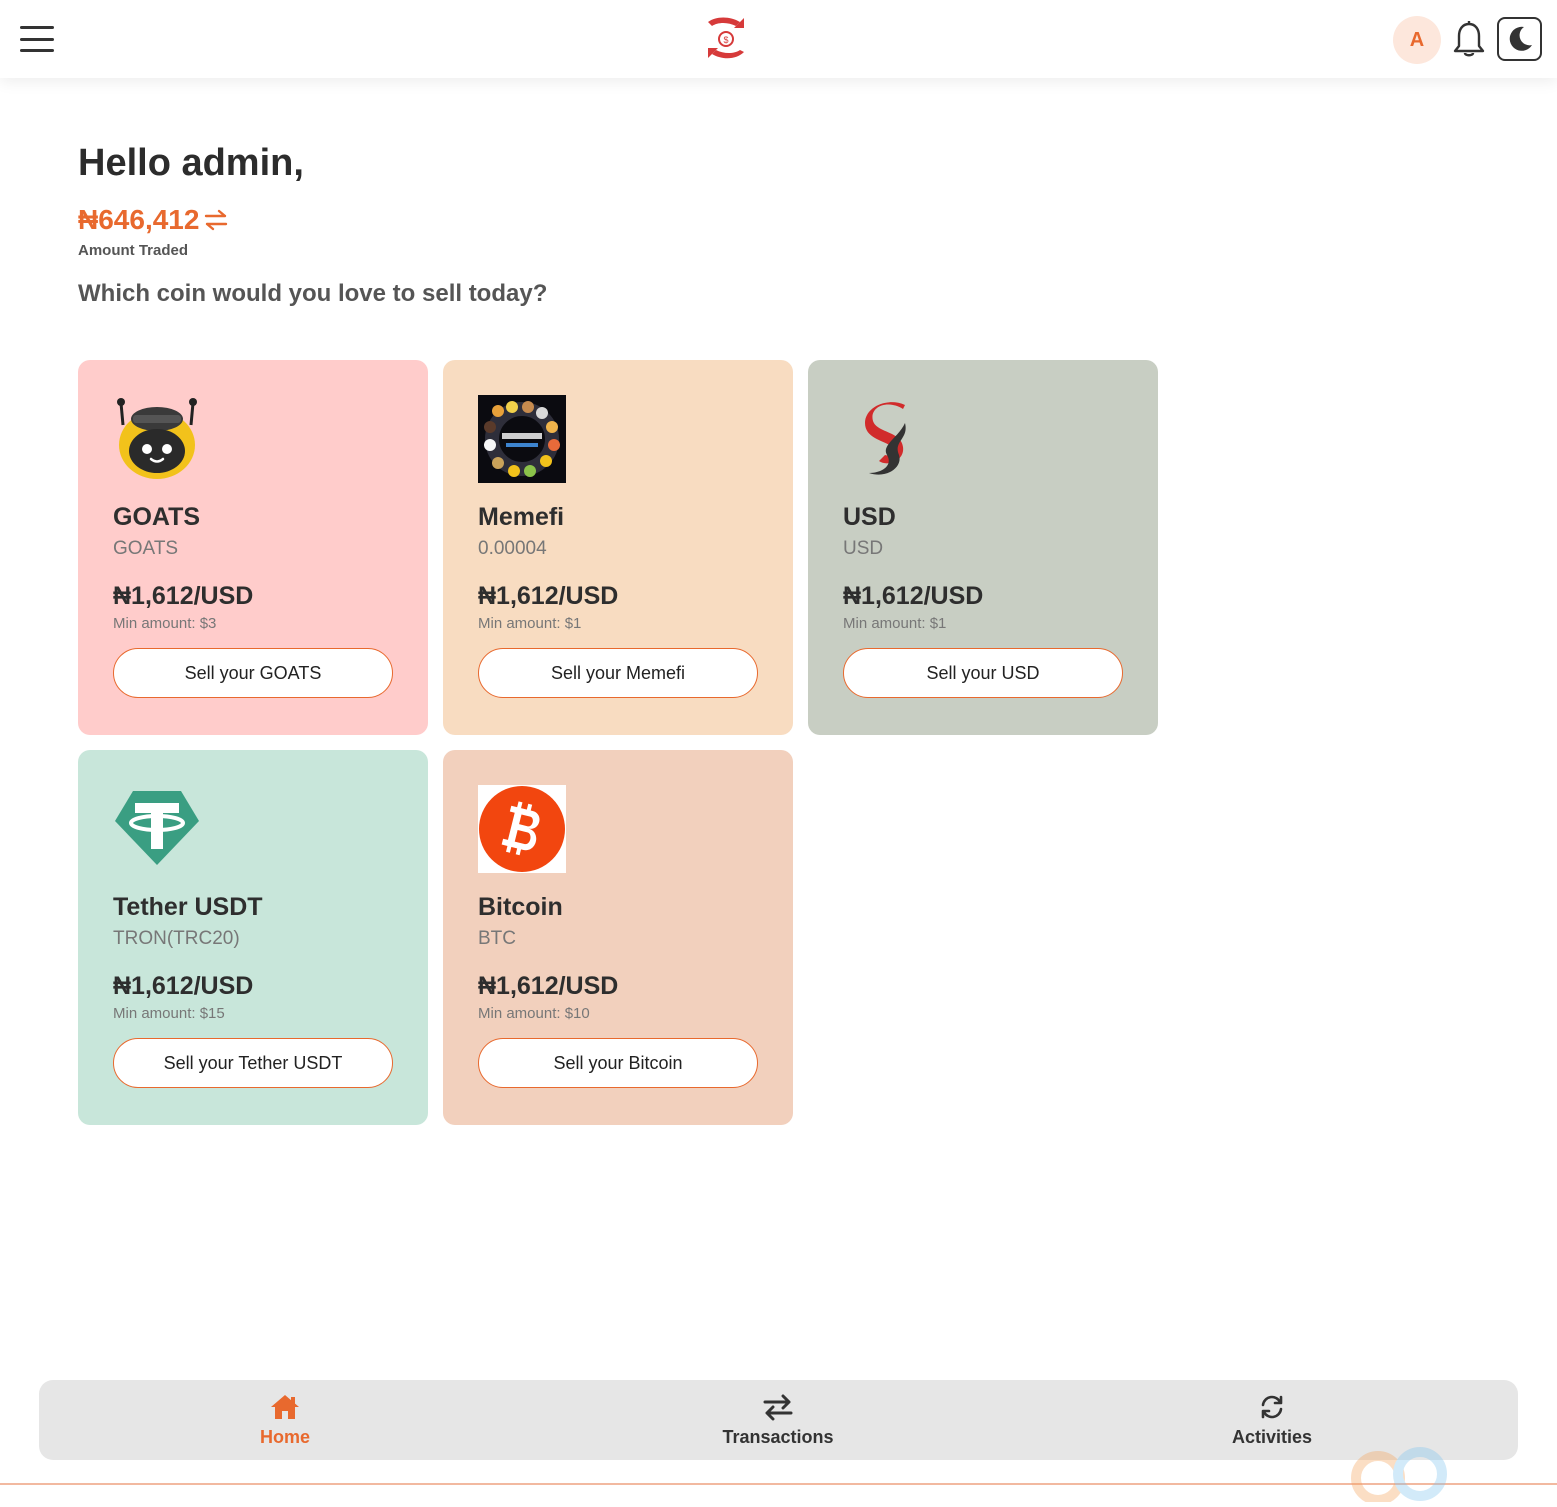 The height and width of the screenshot is (1507, 1557). I want to click on sell-bitcoin-button: Sell your Bitcoin, so click(618, 1063).